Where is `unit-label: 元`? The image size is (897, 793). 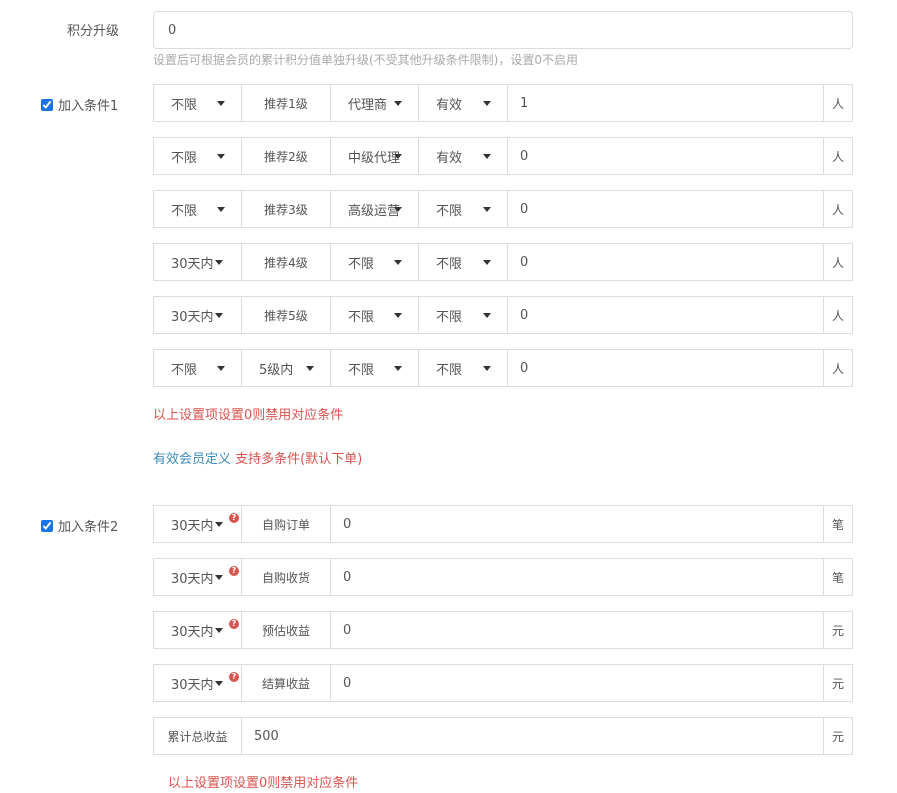
unit-label: 元 is located at coordinates (838, 736).